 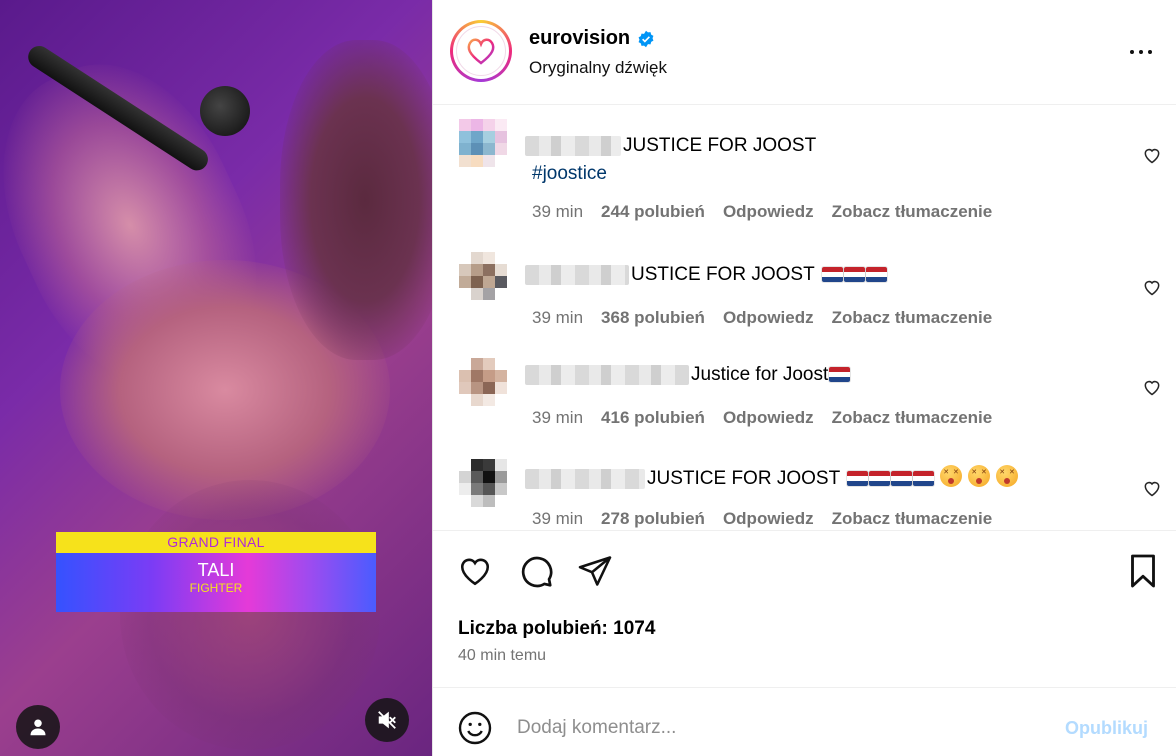 I want to click on share-button, so click(x=595, y=571).